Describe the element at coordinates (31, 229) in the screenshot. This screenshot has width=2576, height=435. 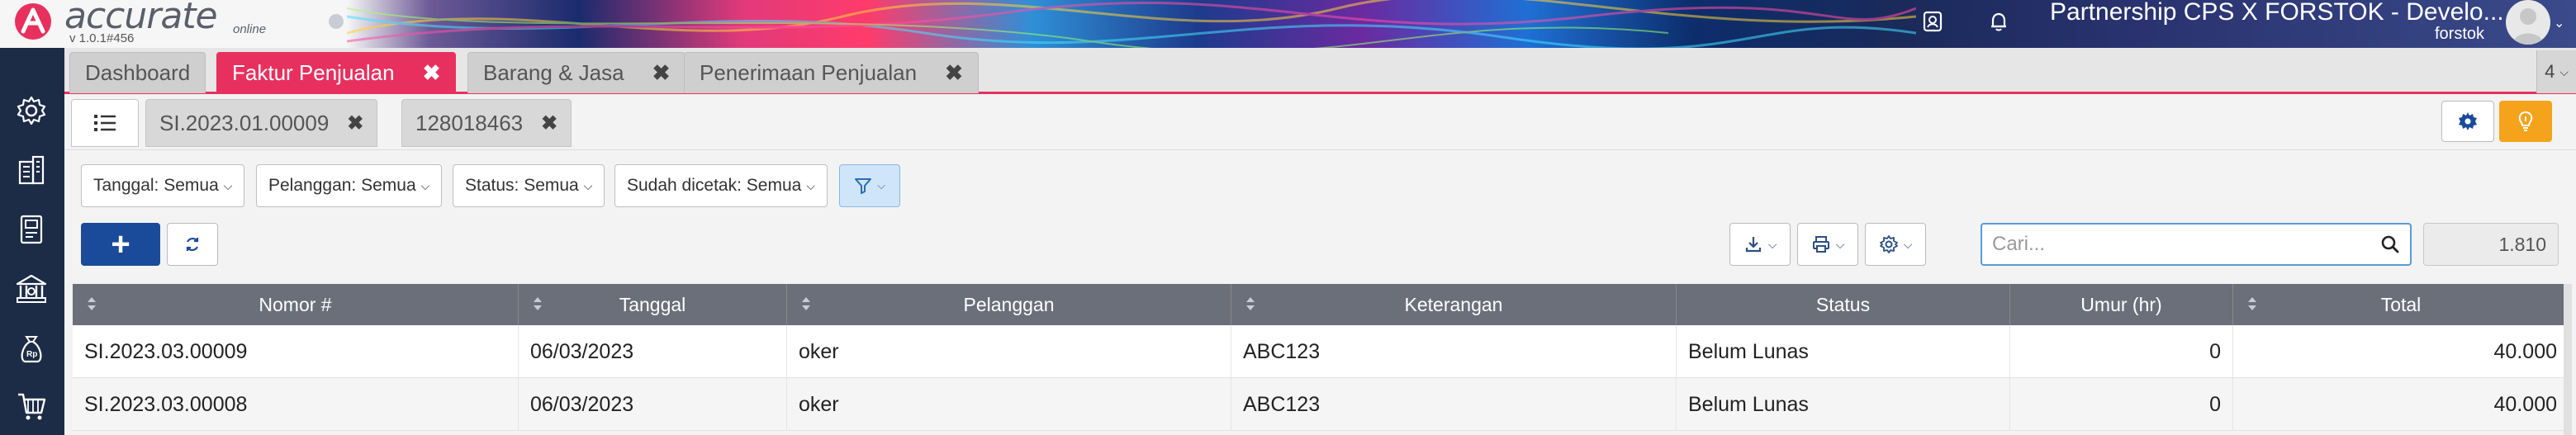
I see `book-icon` at that location.